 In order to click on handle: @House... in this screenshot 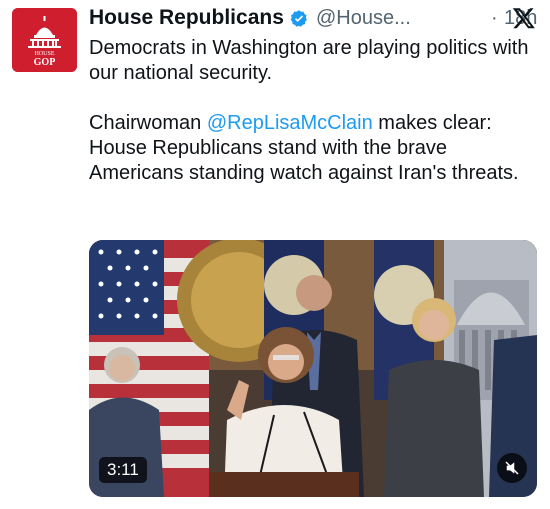, I will do `click(363, 18)`.